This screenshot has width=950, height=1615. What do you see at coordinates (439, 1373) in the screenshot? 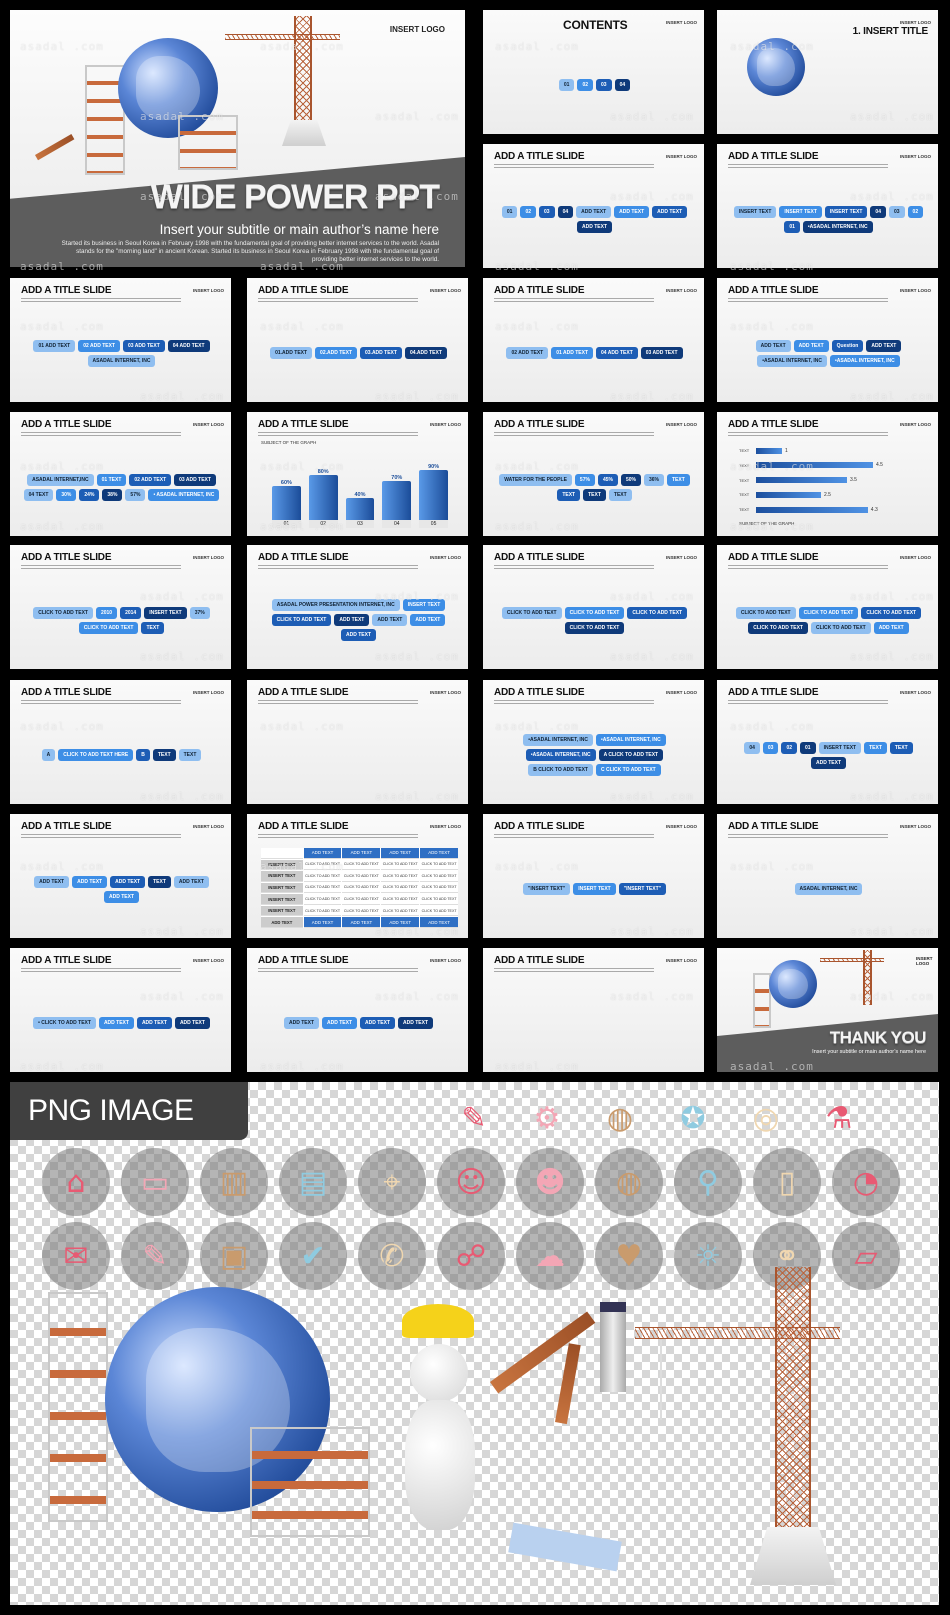
I see `figure-illustration` at bounding box center [439, 1373].